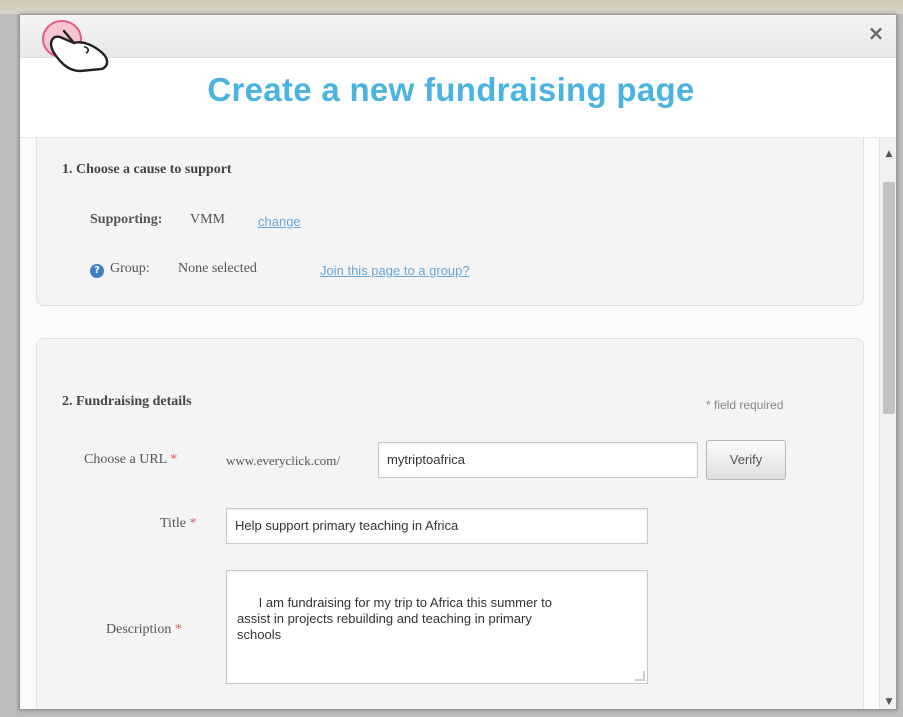 The image size is (903, 717). Describe the element at coordinates (746, 460) in the screenshot. I see `verify-button: Verify` at that location.